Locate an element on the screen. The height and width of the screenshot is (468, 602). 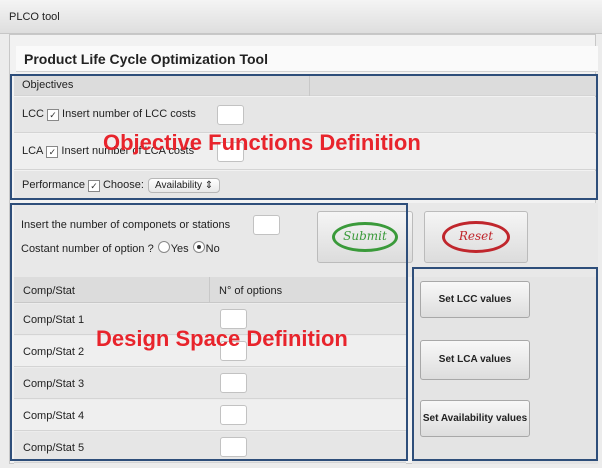
app-header: Product Life Cycle Optimization Tool is located at coordinates (307, 59).